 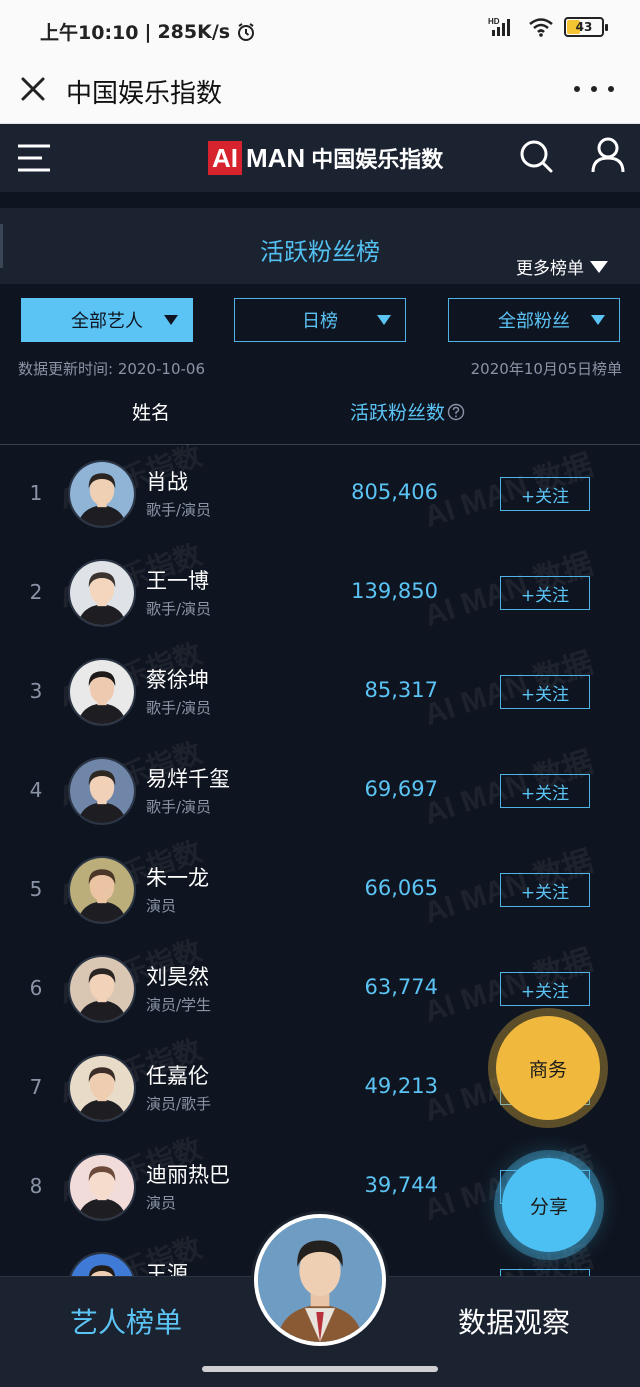 I want to click on webview-title-bar: 中国娱乐指数, so click(x=320, y=91).